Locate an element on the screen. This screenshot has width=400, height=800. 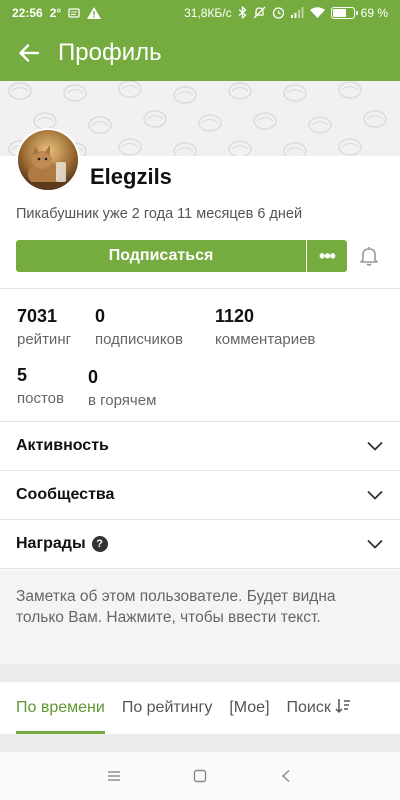
nav-back-button is located at coordinates (286, 776).